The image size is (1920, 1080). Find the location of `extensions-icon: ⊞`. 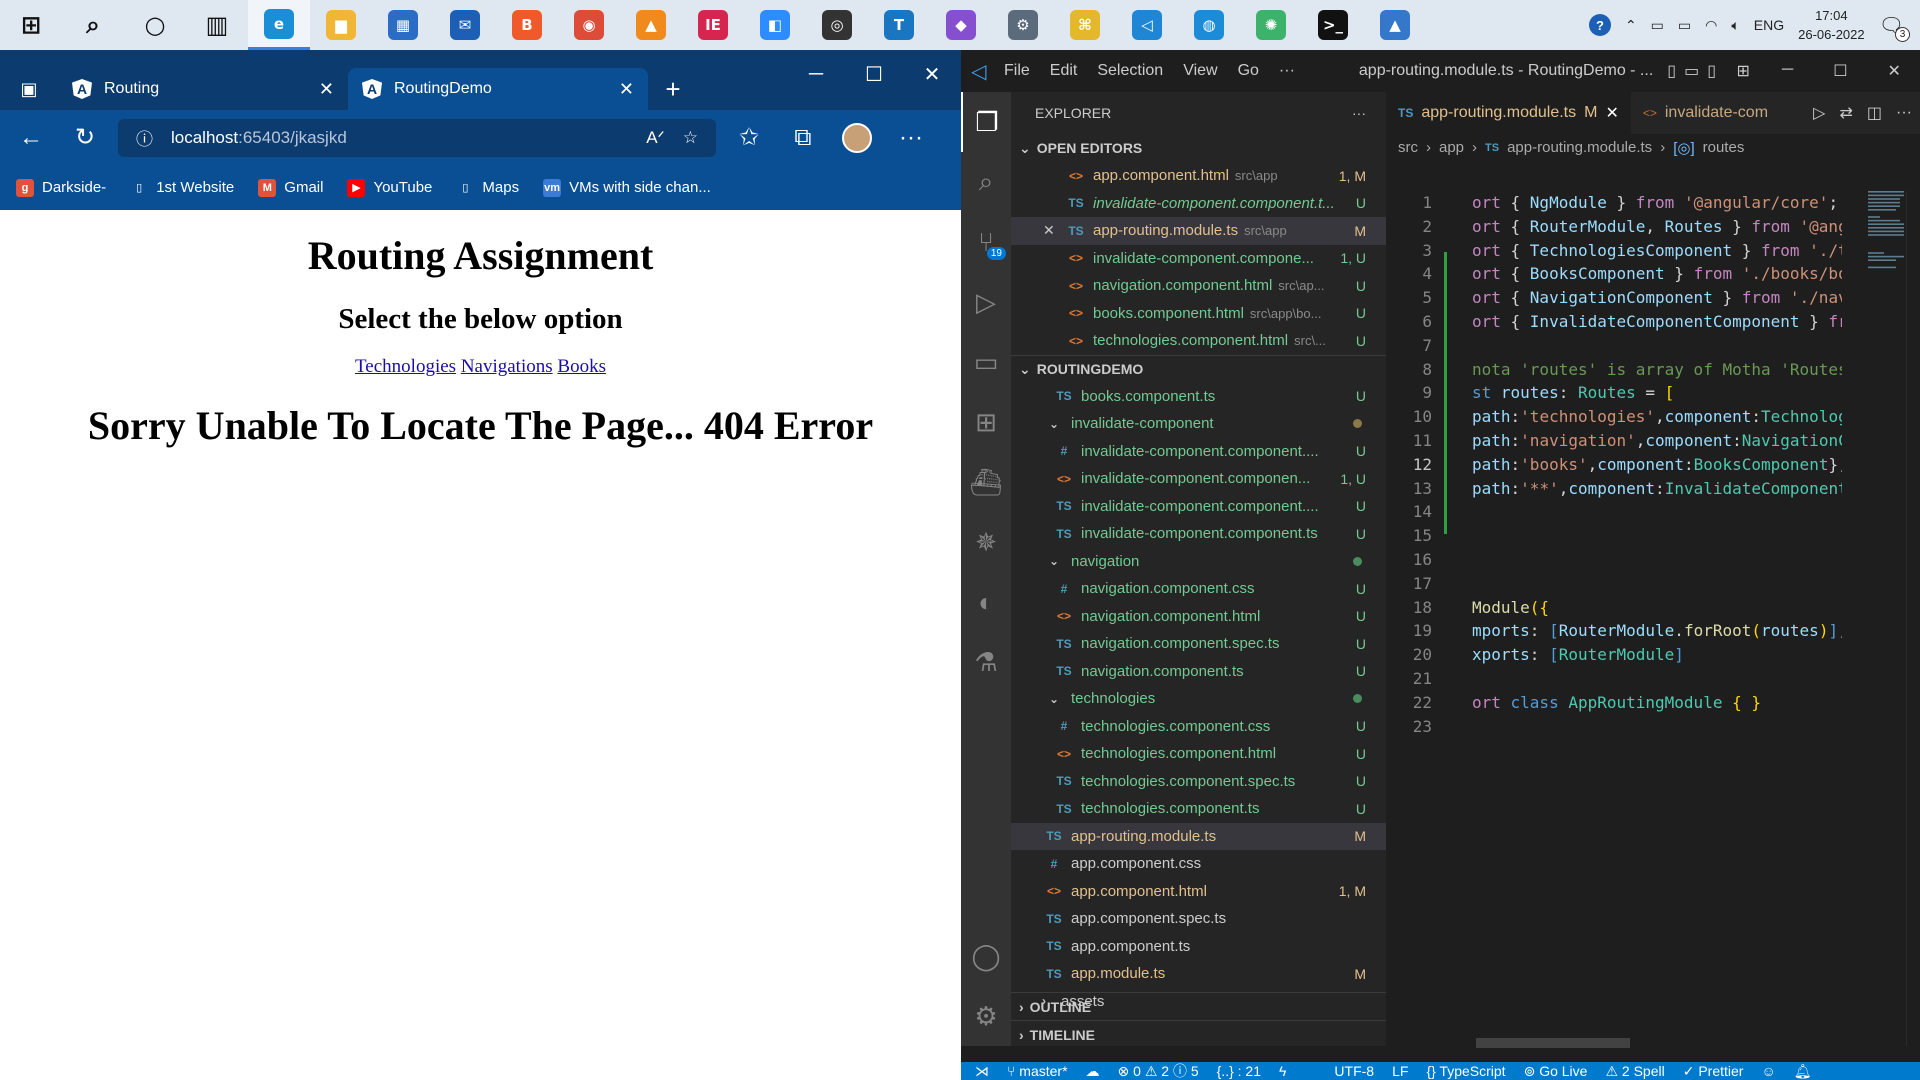

extensions-icon: ⊞ is located at coordinates (986, 422).